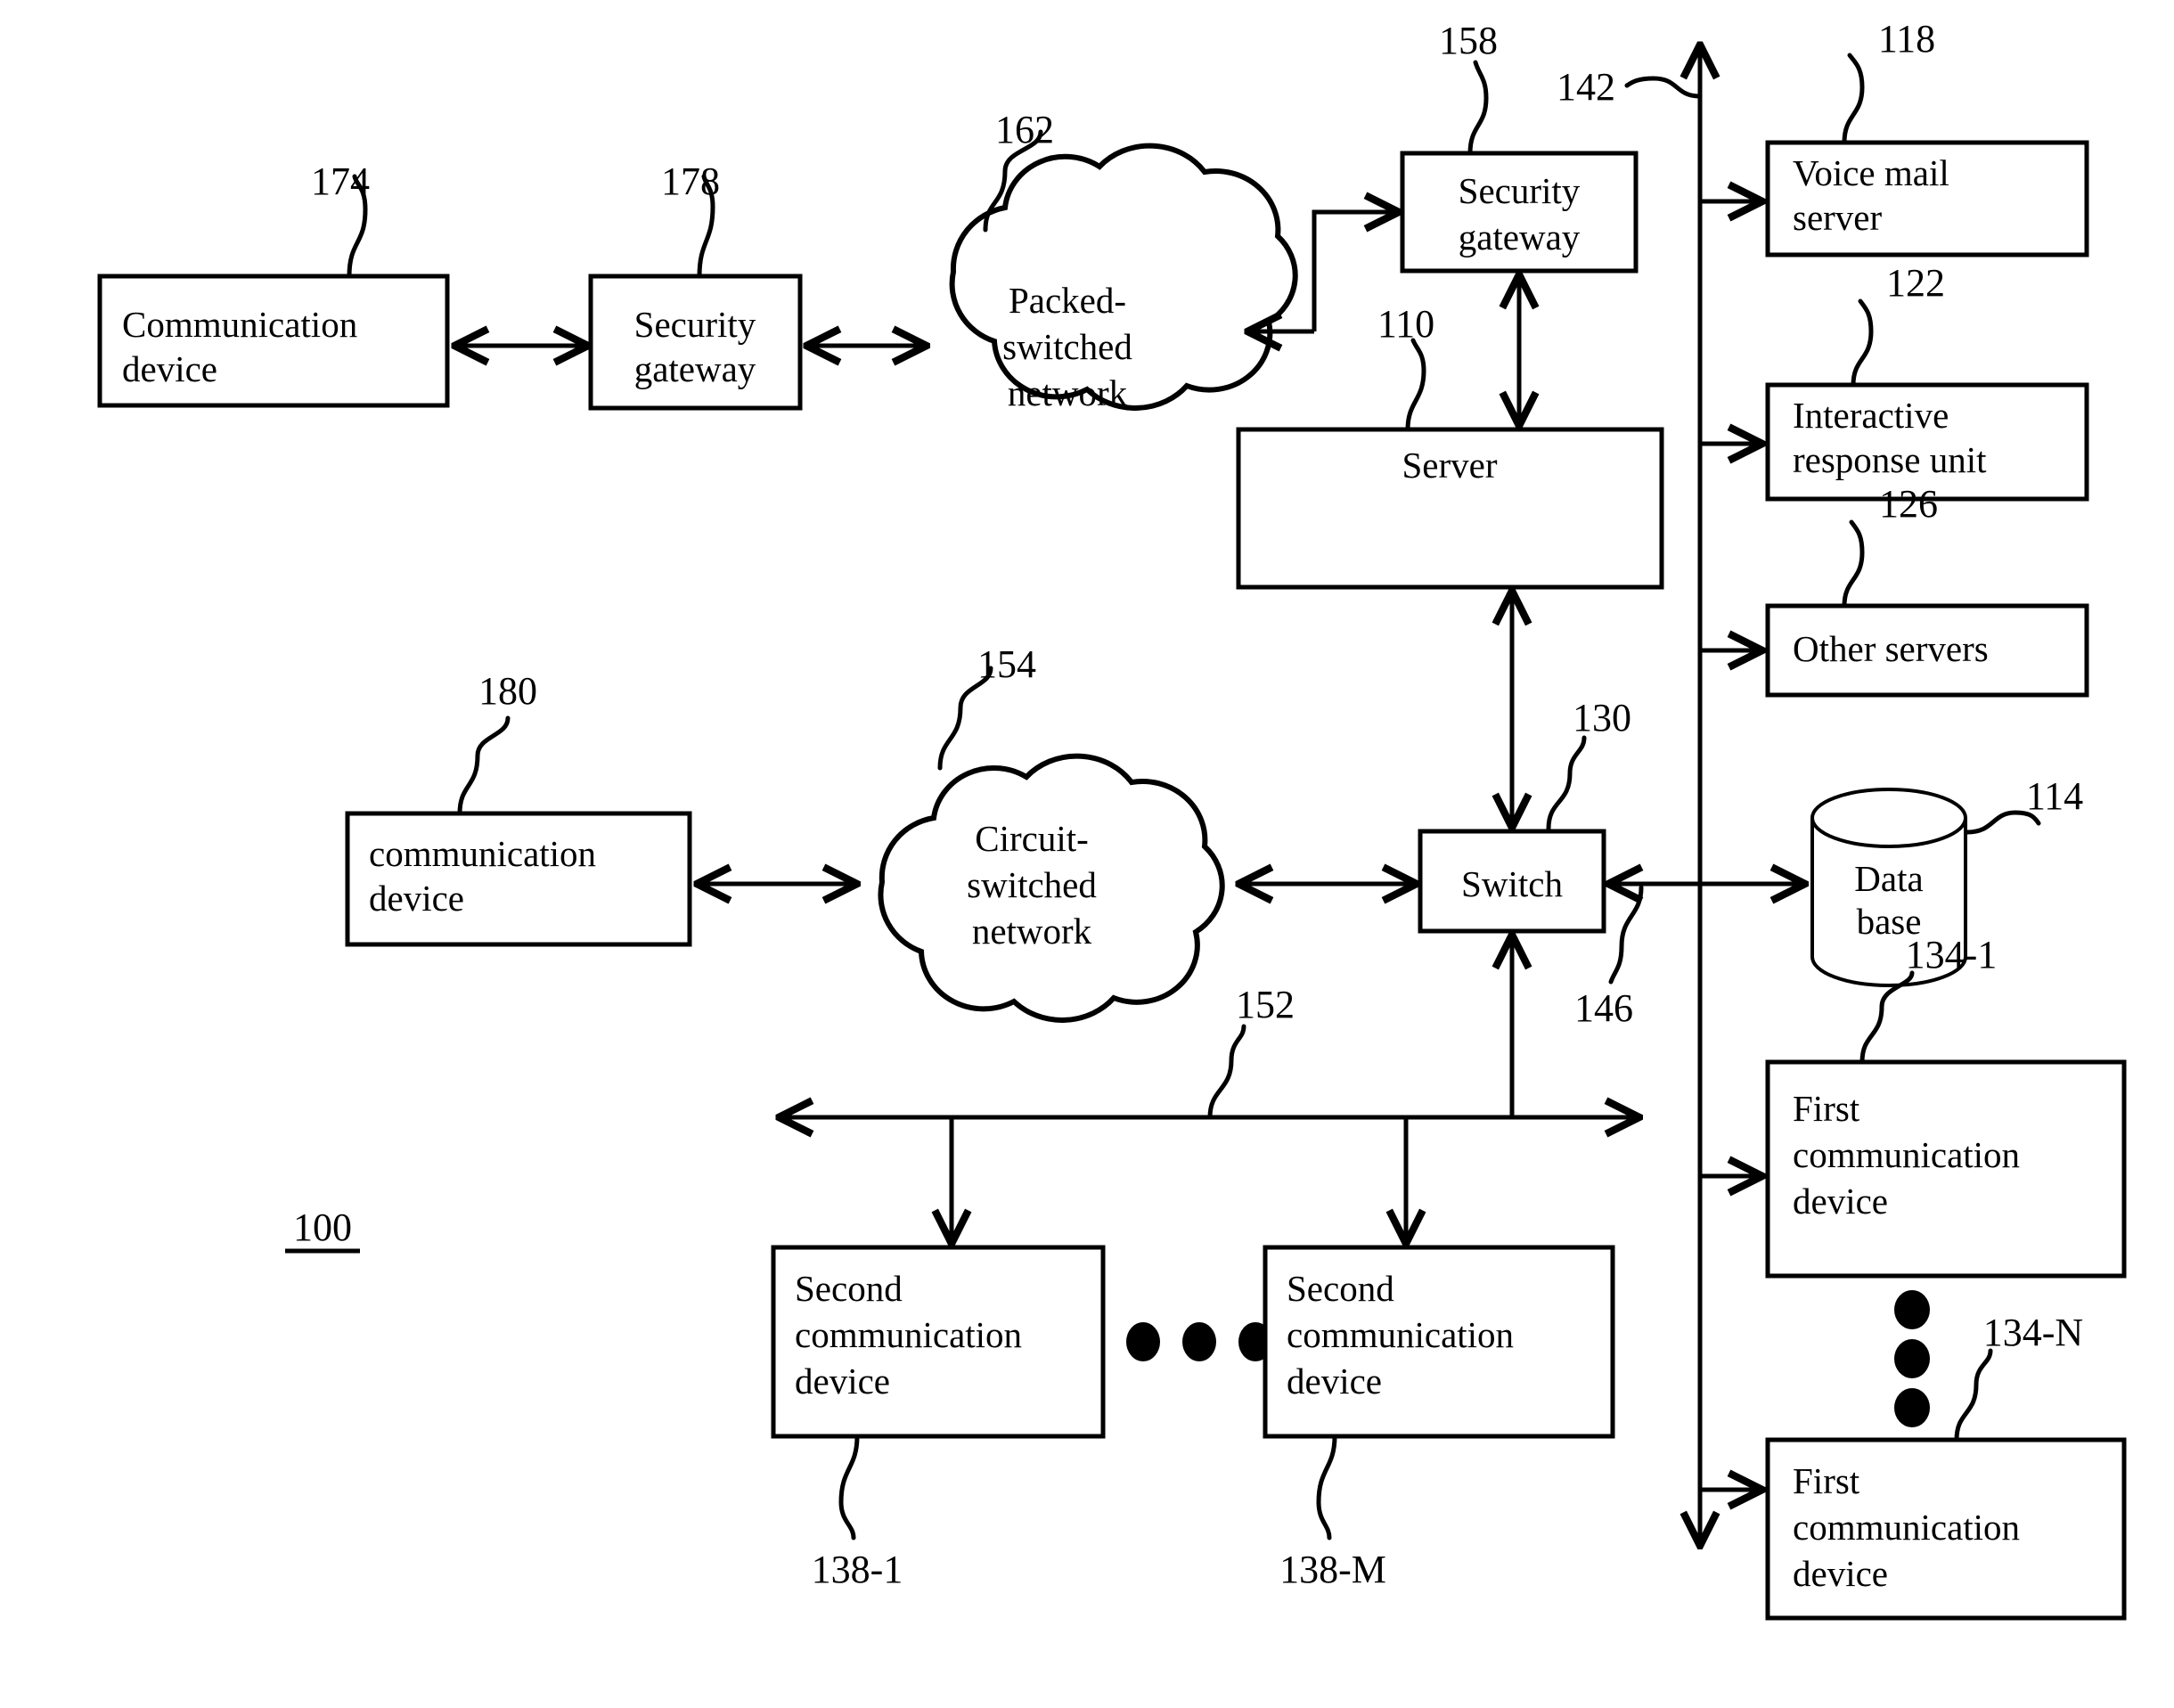  I want to click on first-comm-device-134-1-box: First communication device, so click(1946, 1169).